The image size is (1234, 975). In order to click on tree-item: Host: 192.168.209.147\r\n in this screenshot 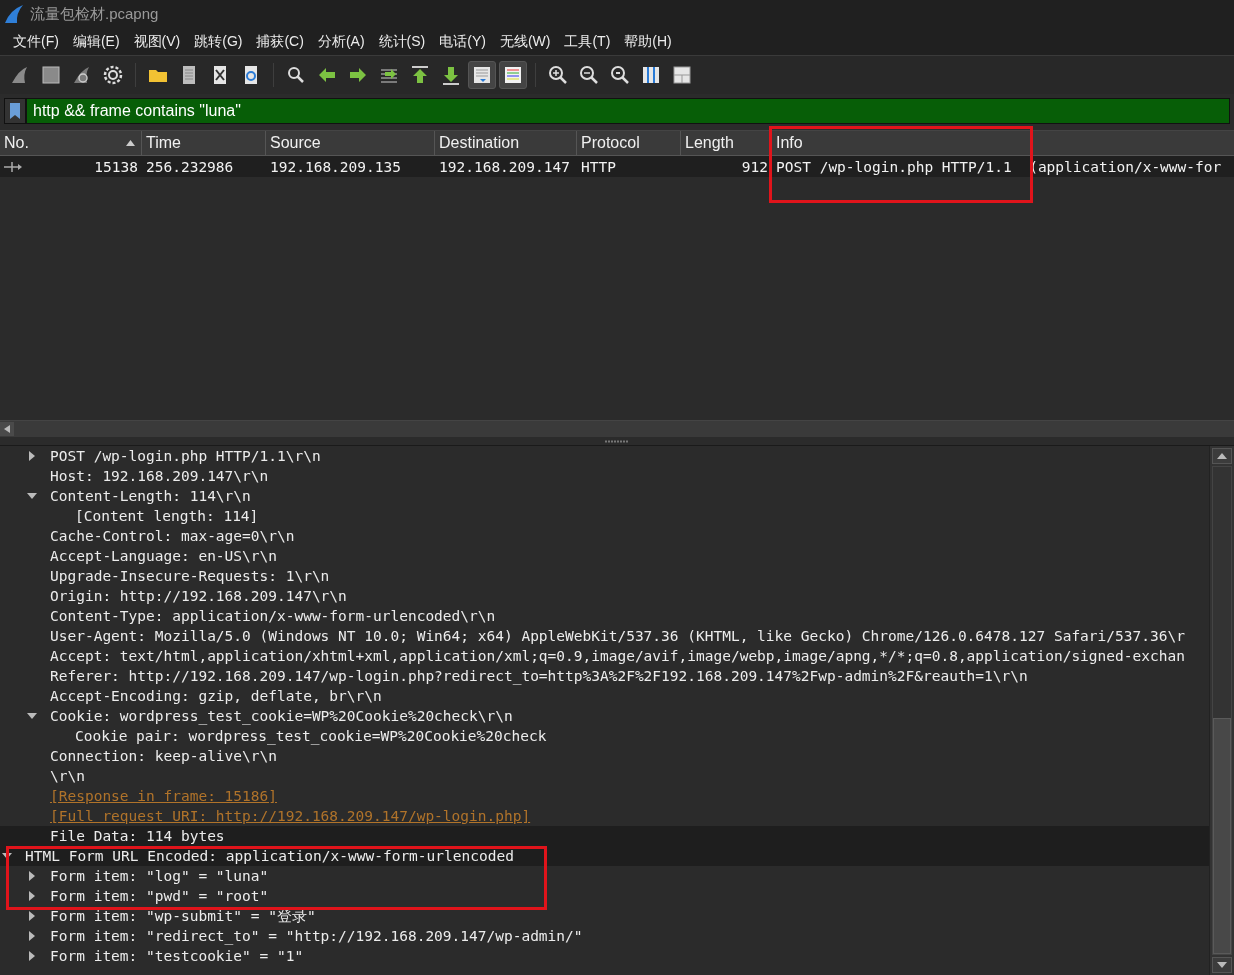, I will do `click(159, 476)`.